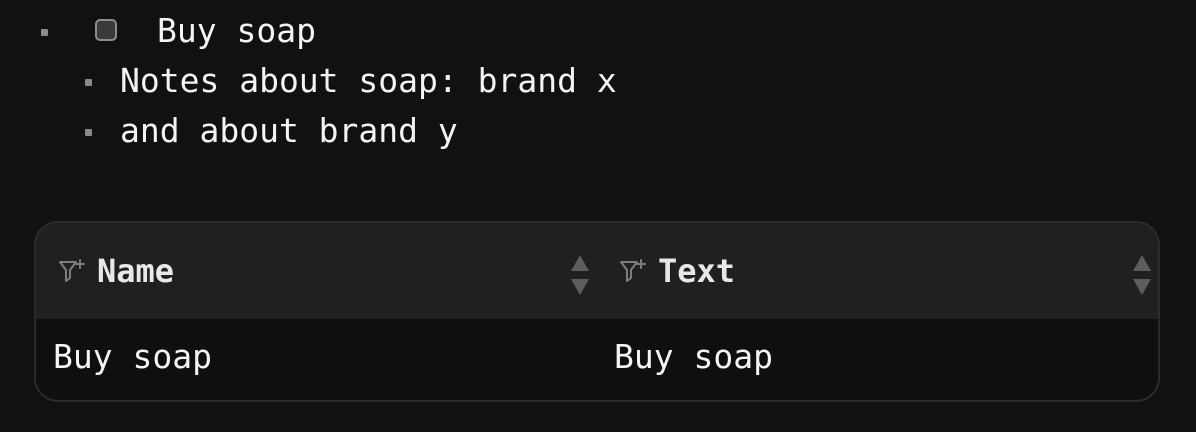 The height and width of the screenshot is (432, 1196). I want to click on table-cell-text: Buy soap, so click(878, 359).